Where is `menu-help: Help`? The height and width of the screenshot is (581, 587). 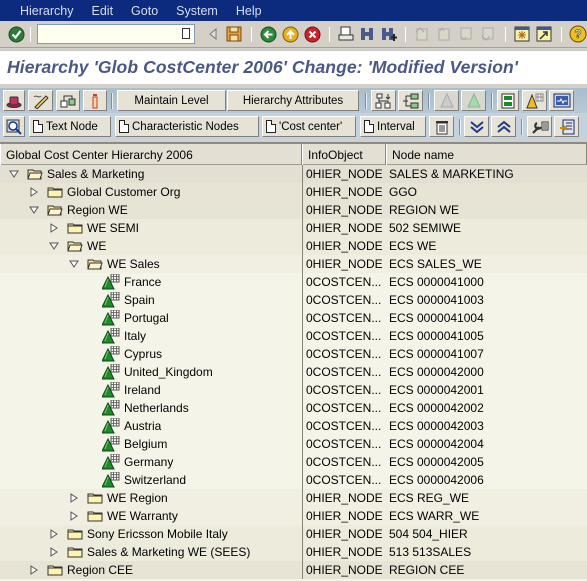 menu-help: Help is located at coordinates (249, 11).